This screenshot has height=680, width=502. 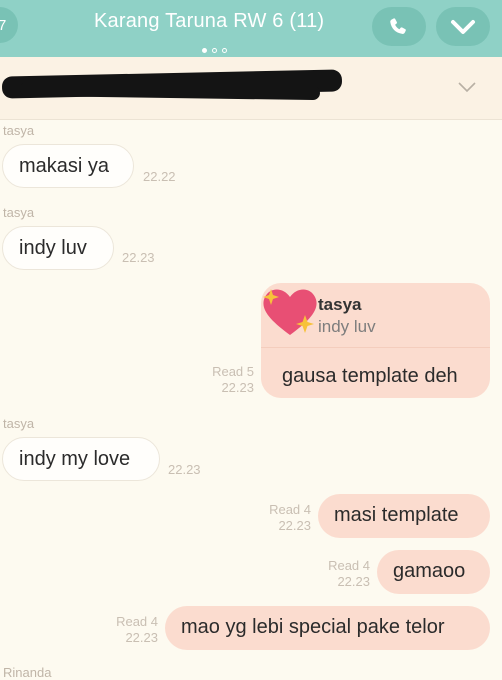 What do you see at coordinates (159, 176) in the screenshot?
I see `message-time: 22.22` at bounding box center [159, 176].